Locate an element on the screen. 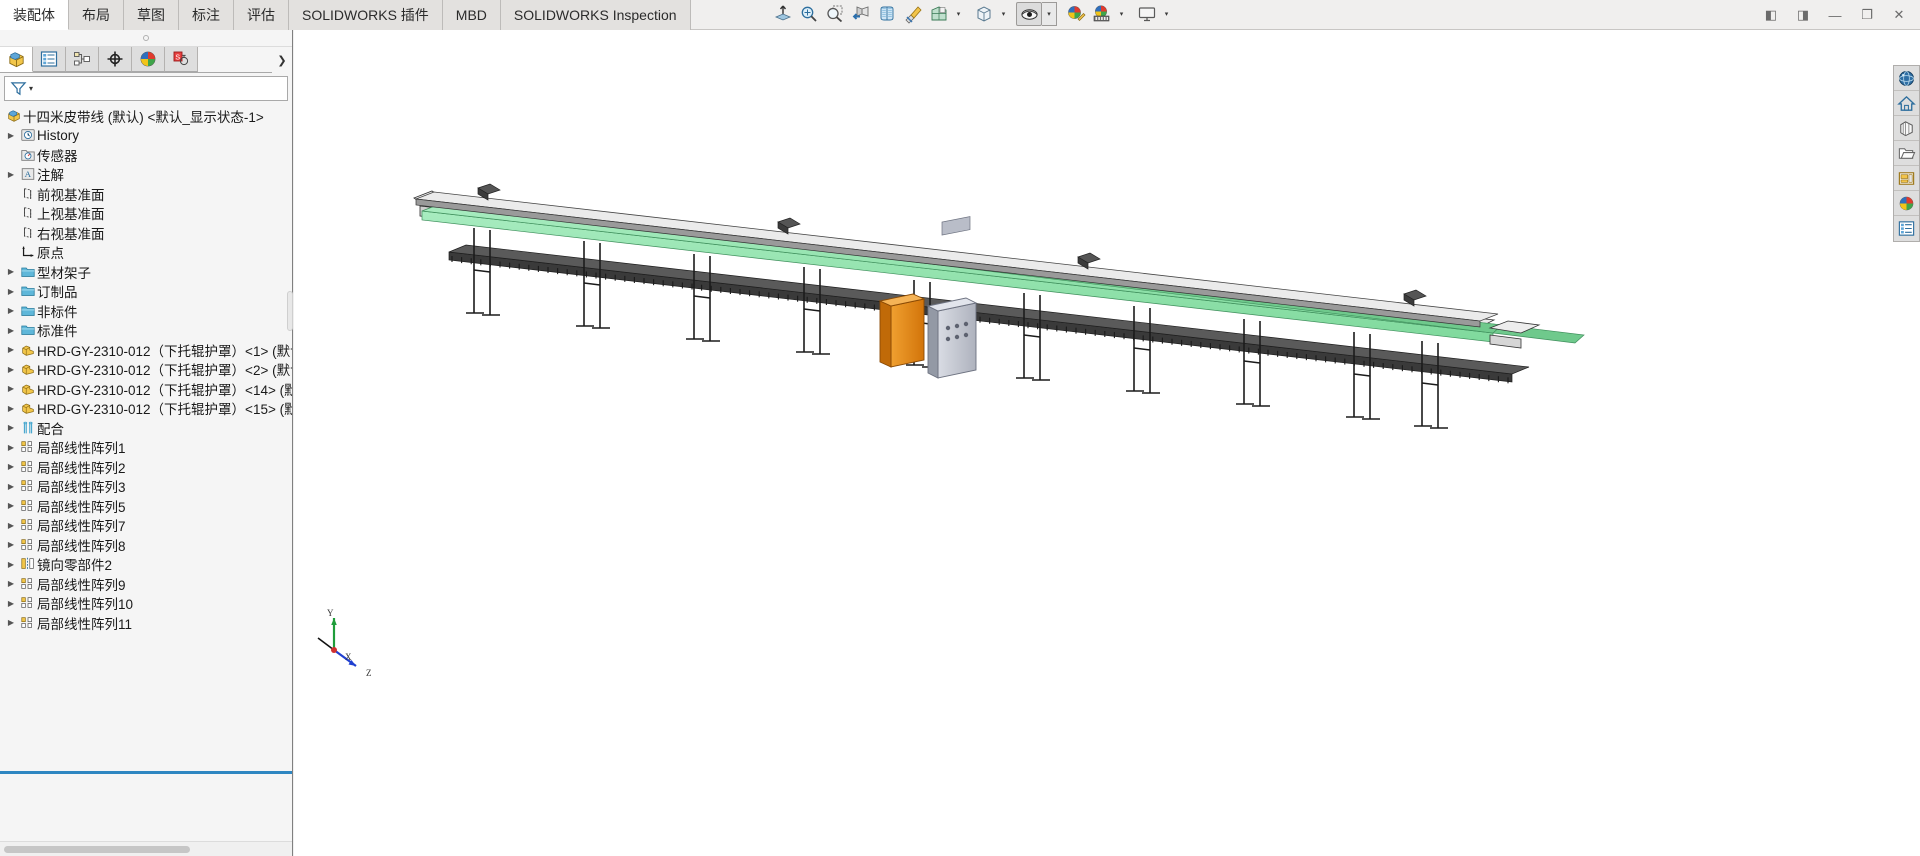 The image size is (1920, 856). tree-item: ▶ 原点 is located at coordinates (146, 253).